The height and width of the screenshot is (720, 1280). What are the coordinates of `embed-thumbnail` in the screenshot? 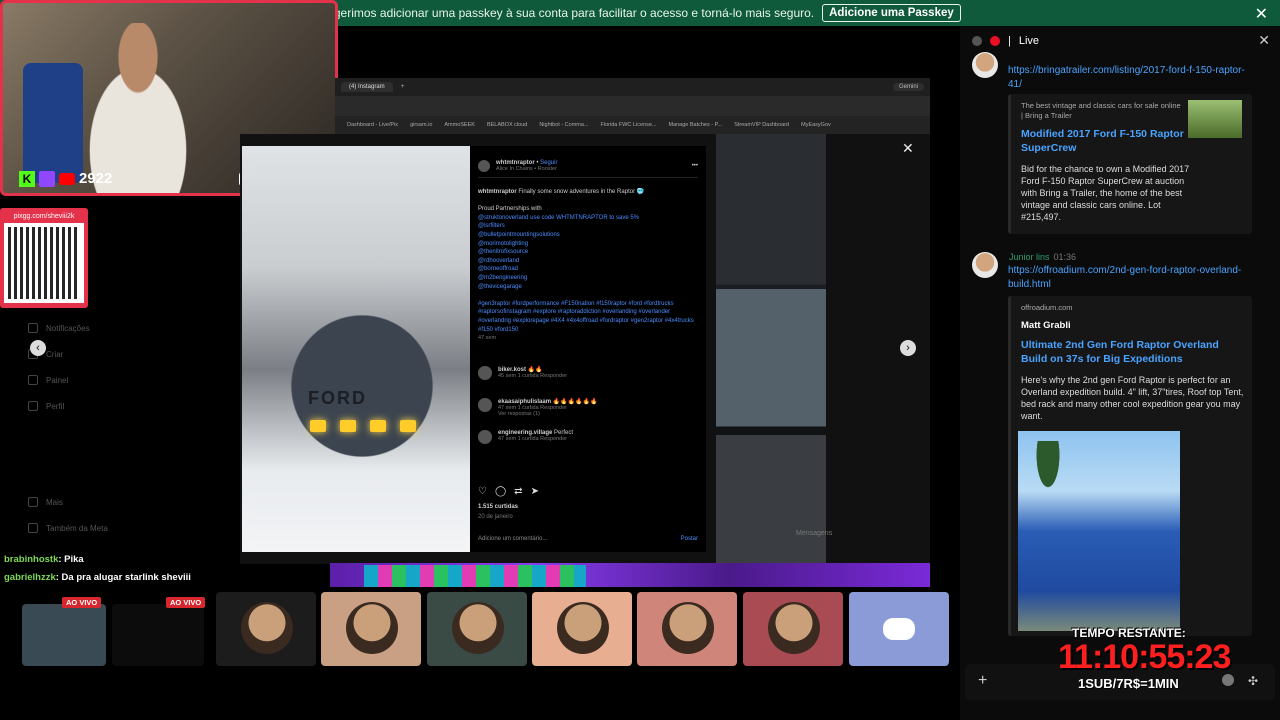 It's located at (1215, 119).